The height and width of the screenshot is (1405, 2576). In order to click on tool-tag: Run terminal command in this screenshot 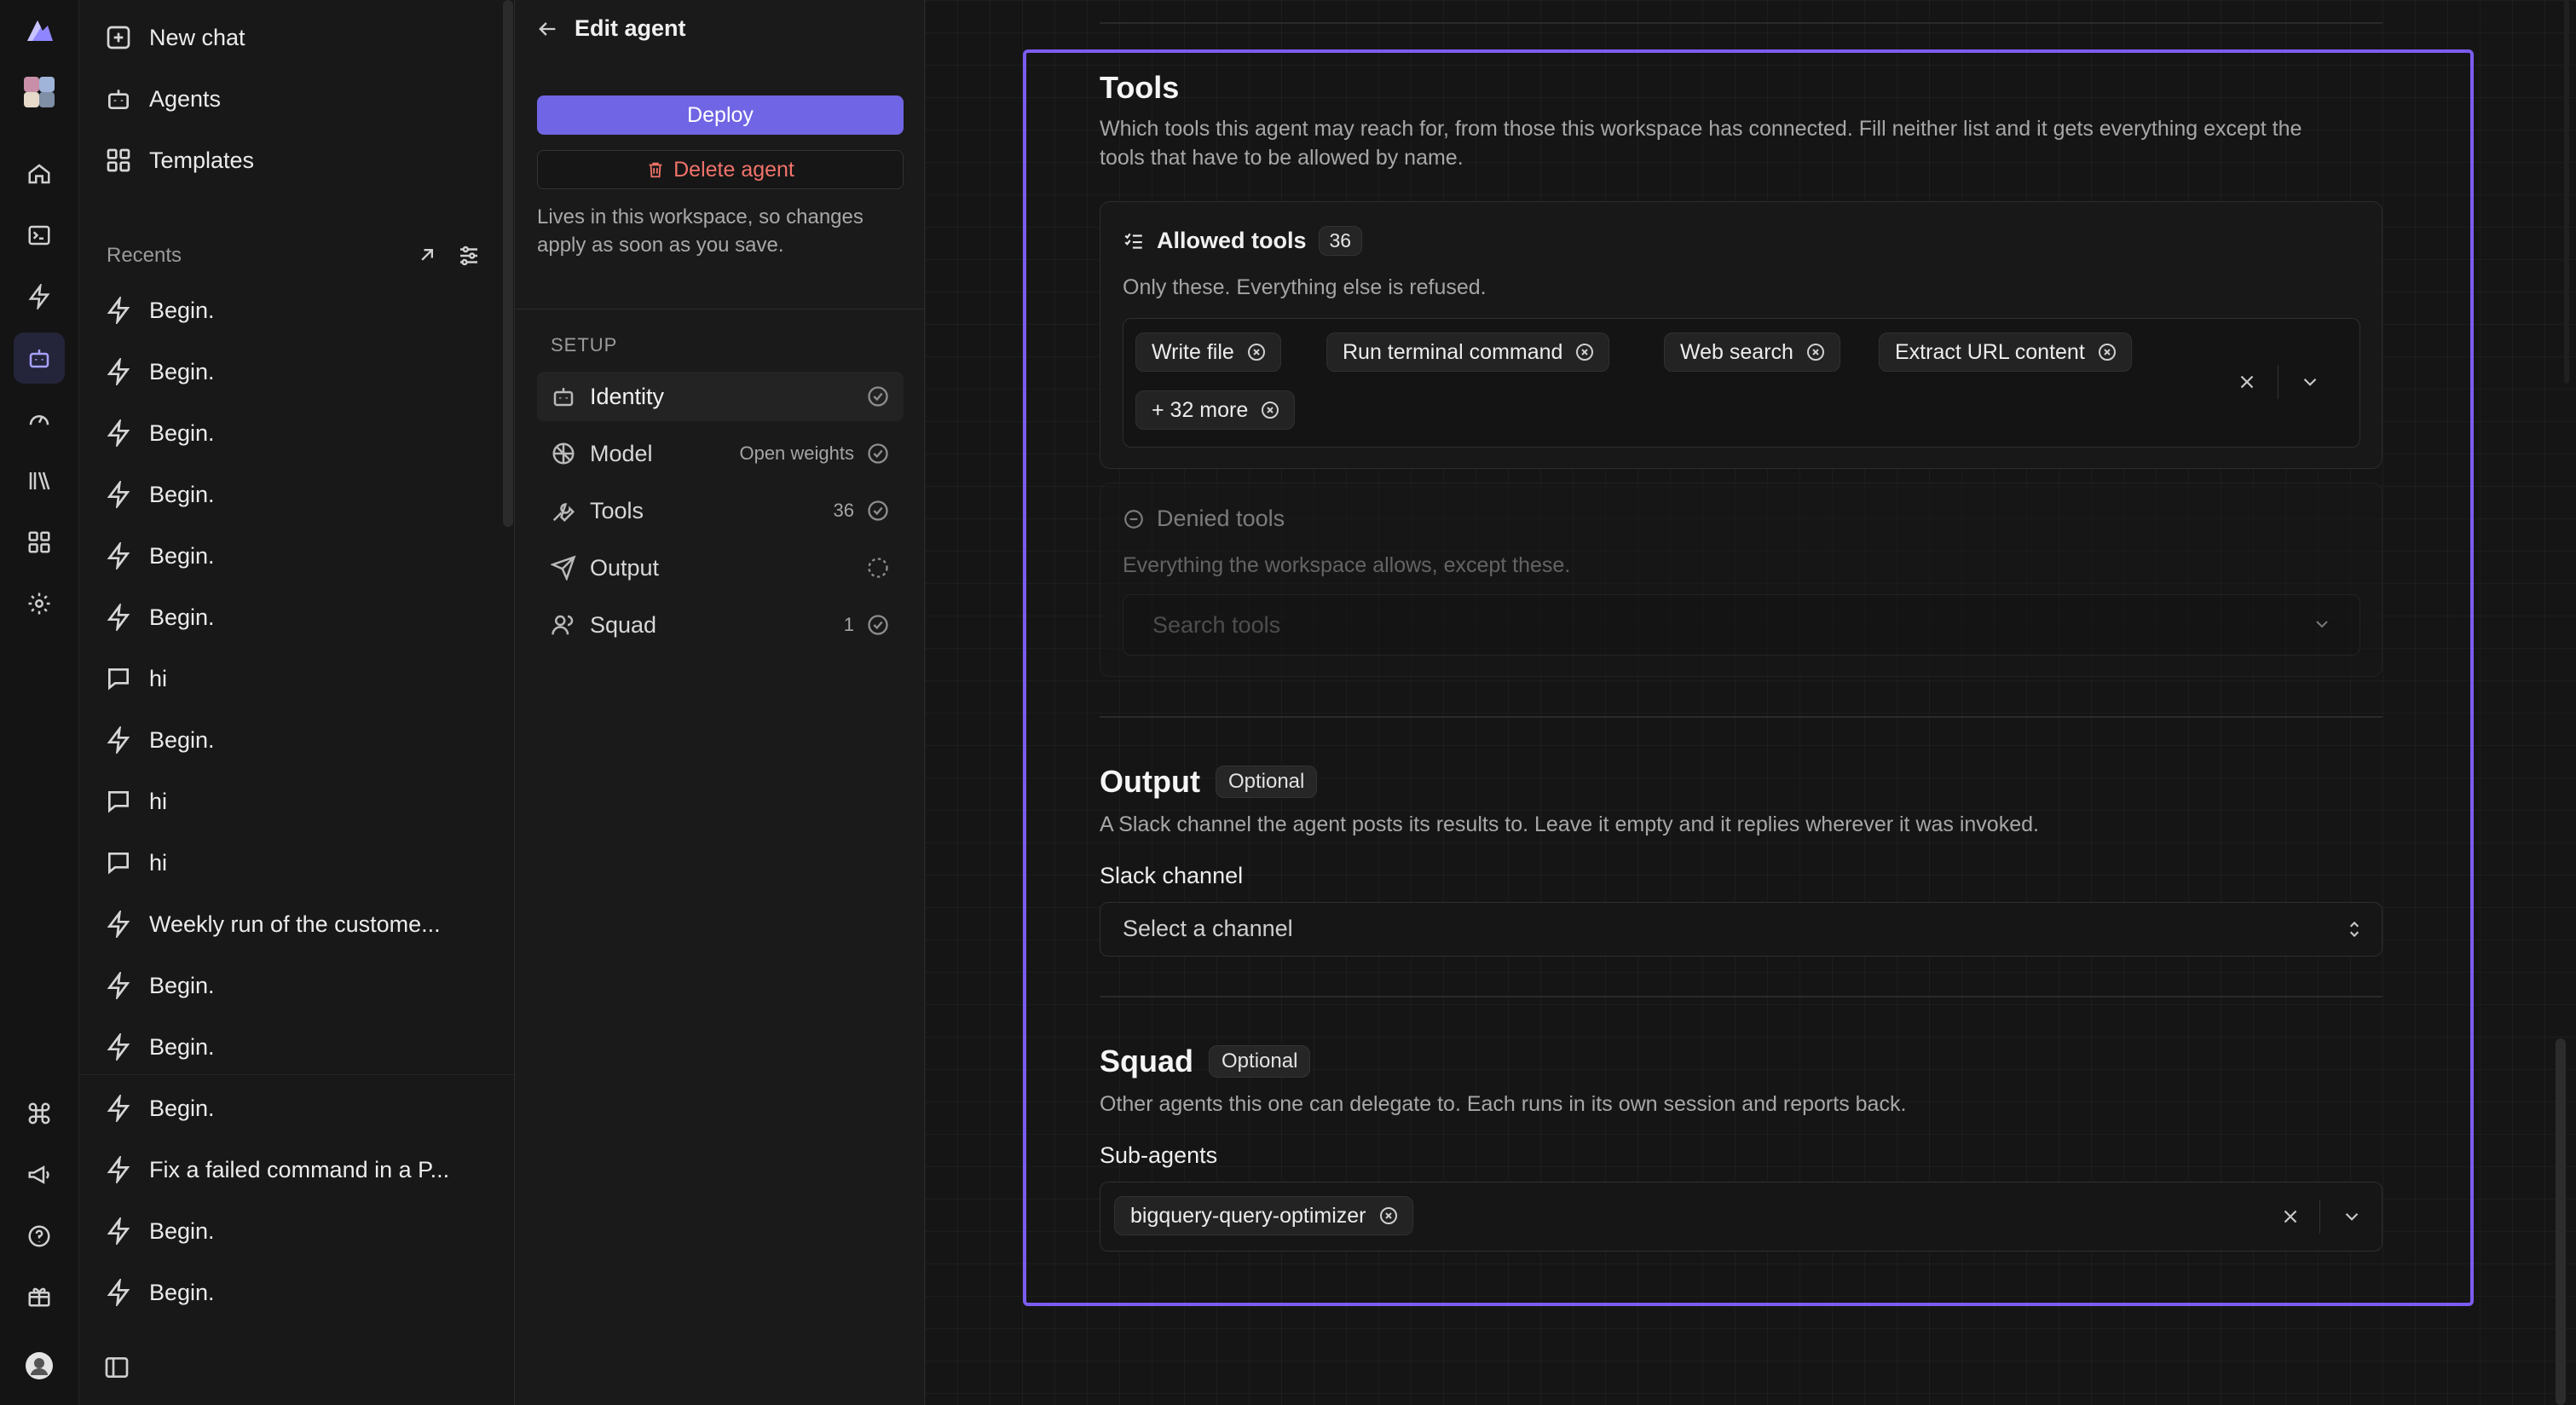, I will do `click(1468, 352)`.